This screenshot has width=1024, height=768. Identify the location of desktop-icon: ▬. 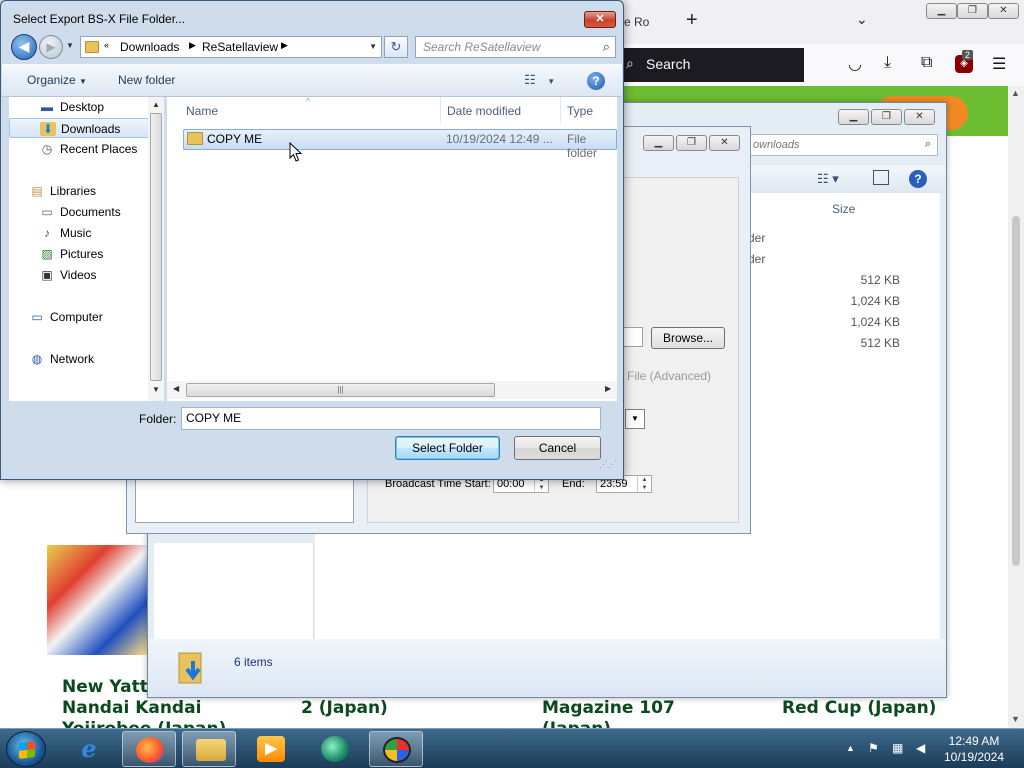
(47, 107).